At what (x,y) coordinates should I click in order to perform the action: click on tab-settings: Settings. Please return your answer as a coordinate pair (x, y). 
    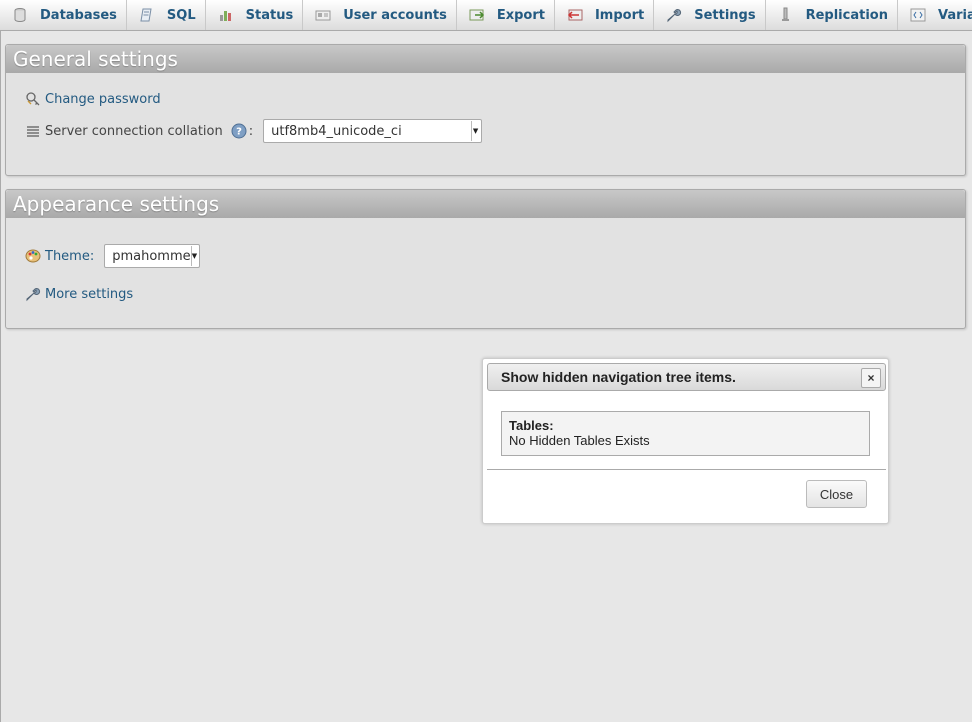
    Looking at the image, I should click on (710, 15).